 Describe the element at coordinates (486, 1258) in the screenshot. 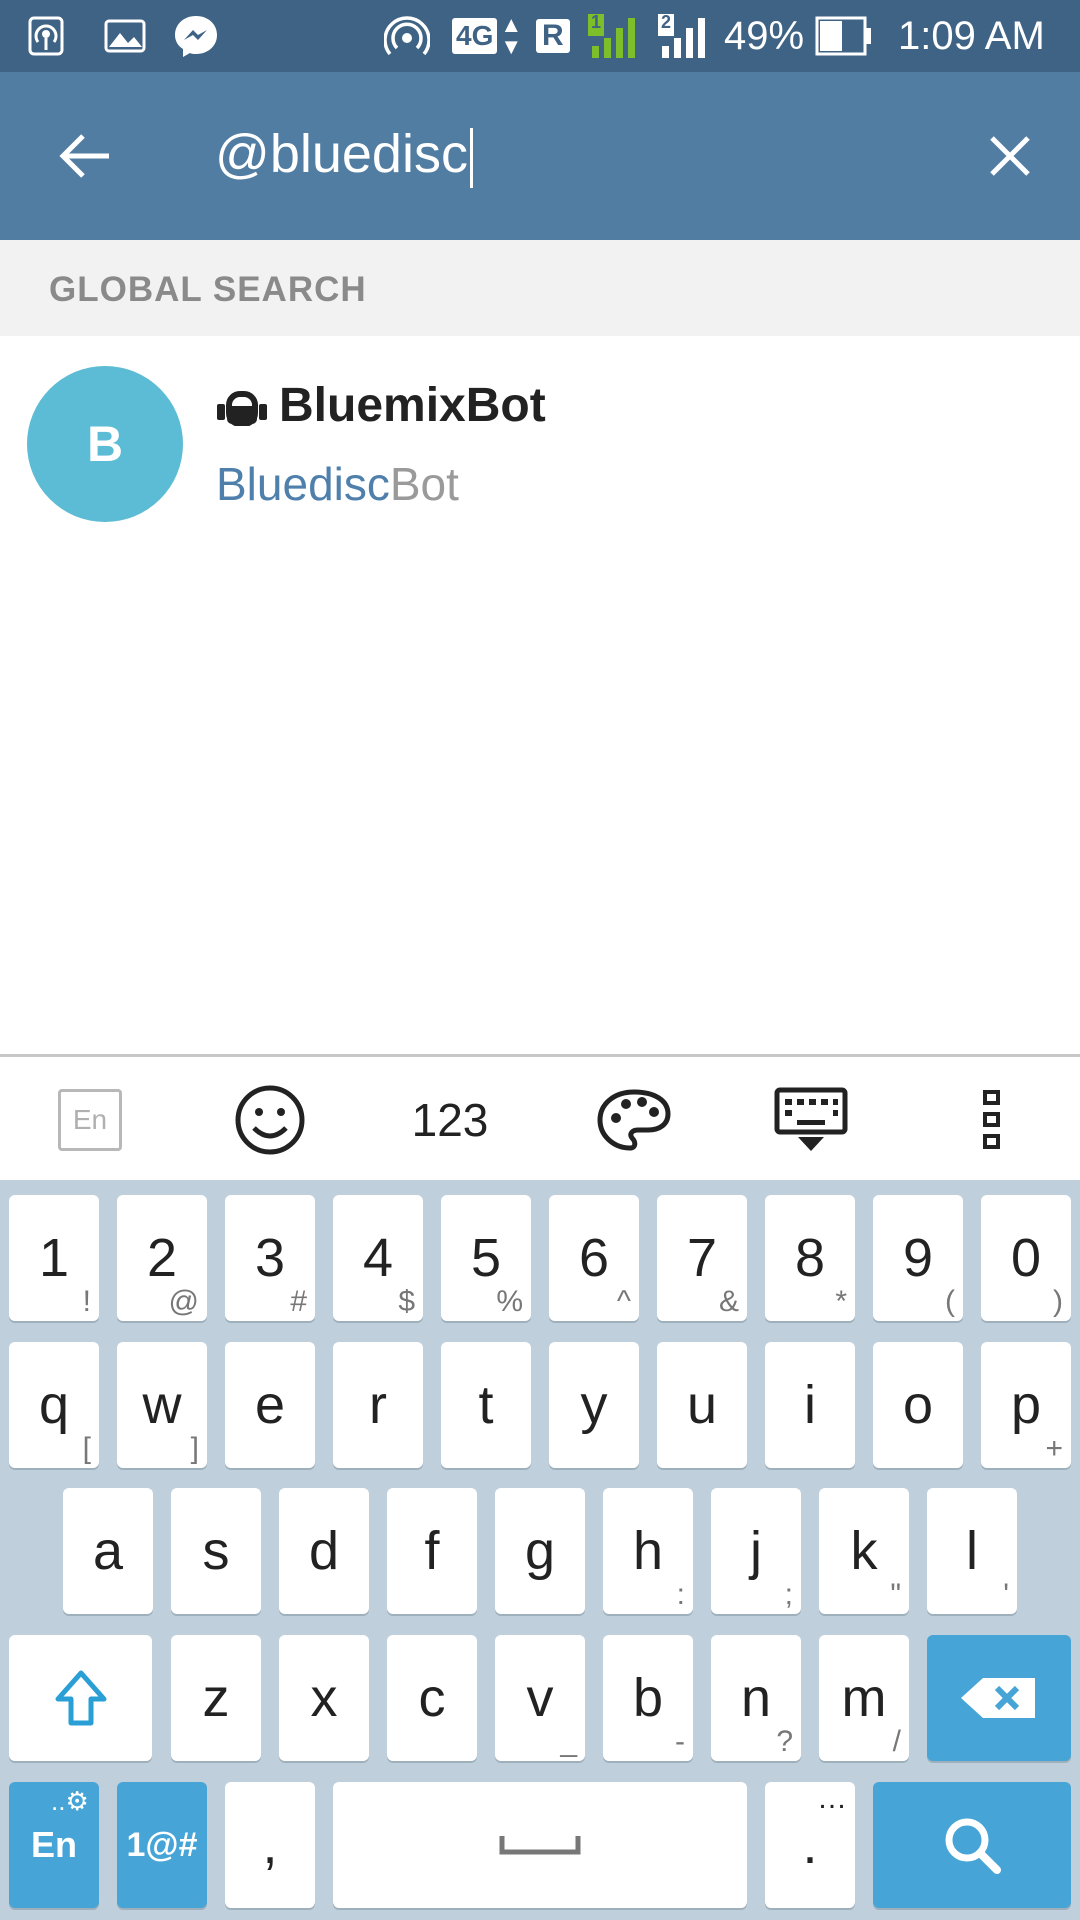

I see `key-5: 5%` at that location.